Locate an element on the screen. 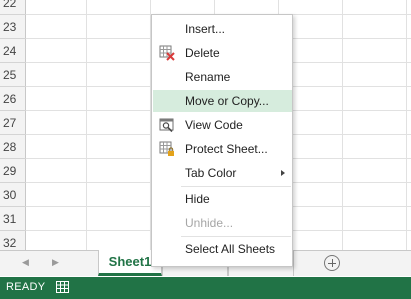 This screenshot has height=299, width=411. menu-item-select-all-sheets: Select All Sheets is located at coordinates (222, 249).